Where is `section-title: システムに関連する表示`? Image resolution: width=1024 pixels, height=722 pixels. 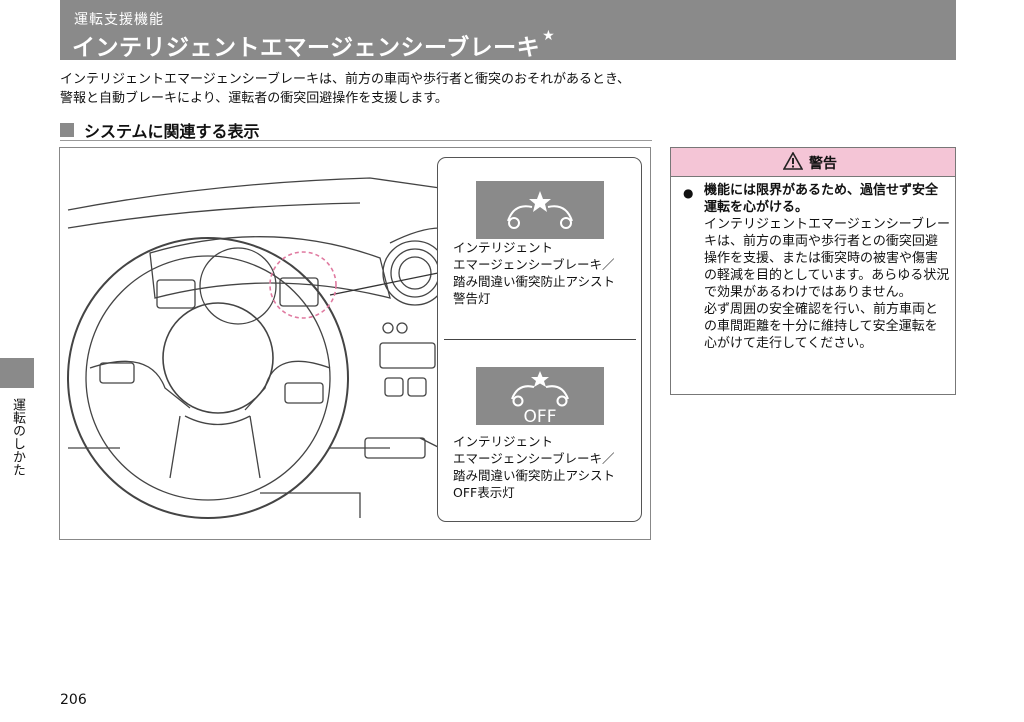
section-title: システムに関連する表示 is located at coordinates (172, 131).